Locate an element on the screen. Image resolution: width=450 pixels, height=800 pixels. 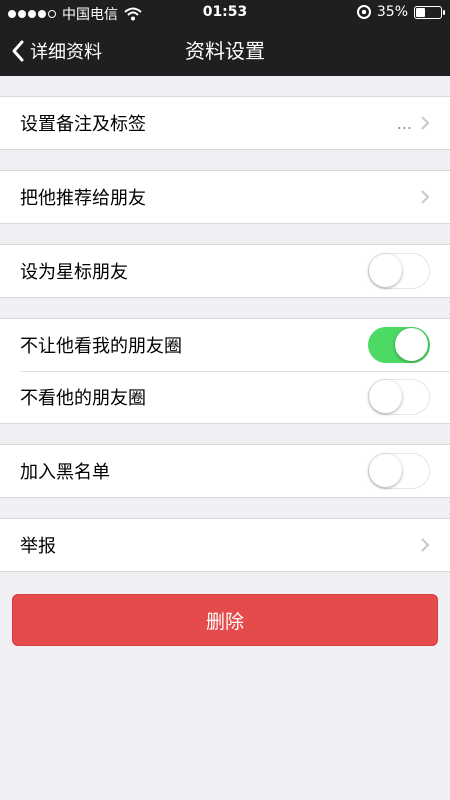
row-hide-his-moments: 不看他的朋友圈 is located at coordinates (225, 397).